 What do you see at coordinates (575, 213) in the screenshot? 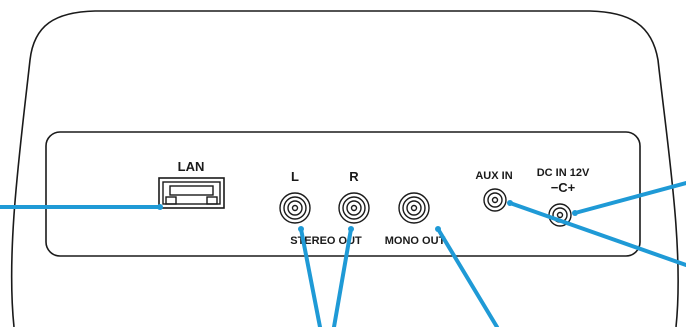
I see `dc-in-callout-dot` at bounding box center [575, 213].